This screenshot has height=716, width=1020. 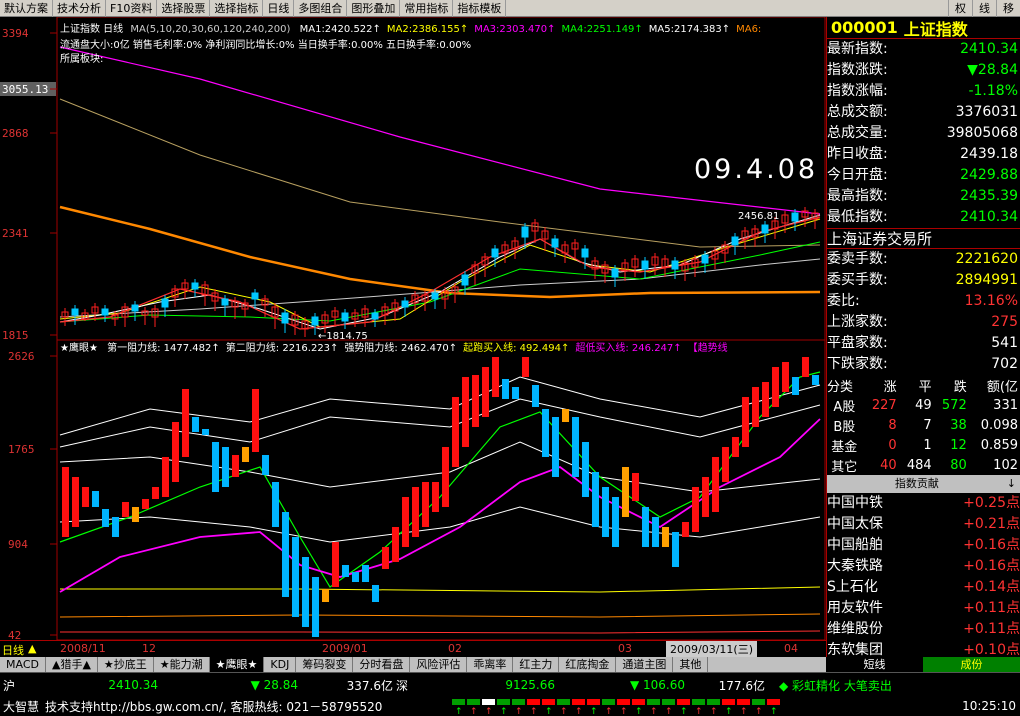 What do you see at coordinates (923, 91) in the screenshot?
I see `quote-row: 指数涨幅: -1.18%` at bounding box center [923, 91].